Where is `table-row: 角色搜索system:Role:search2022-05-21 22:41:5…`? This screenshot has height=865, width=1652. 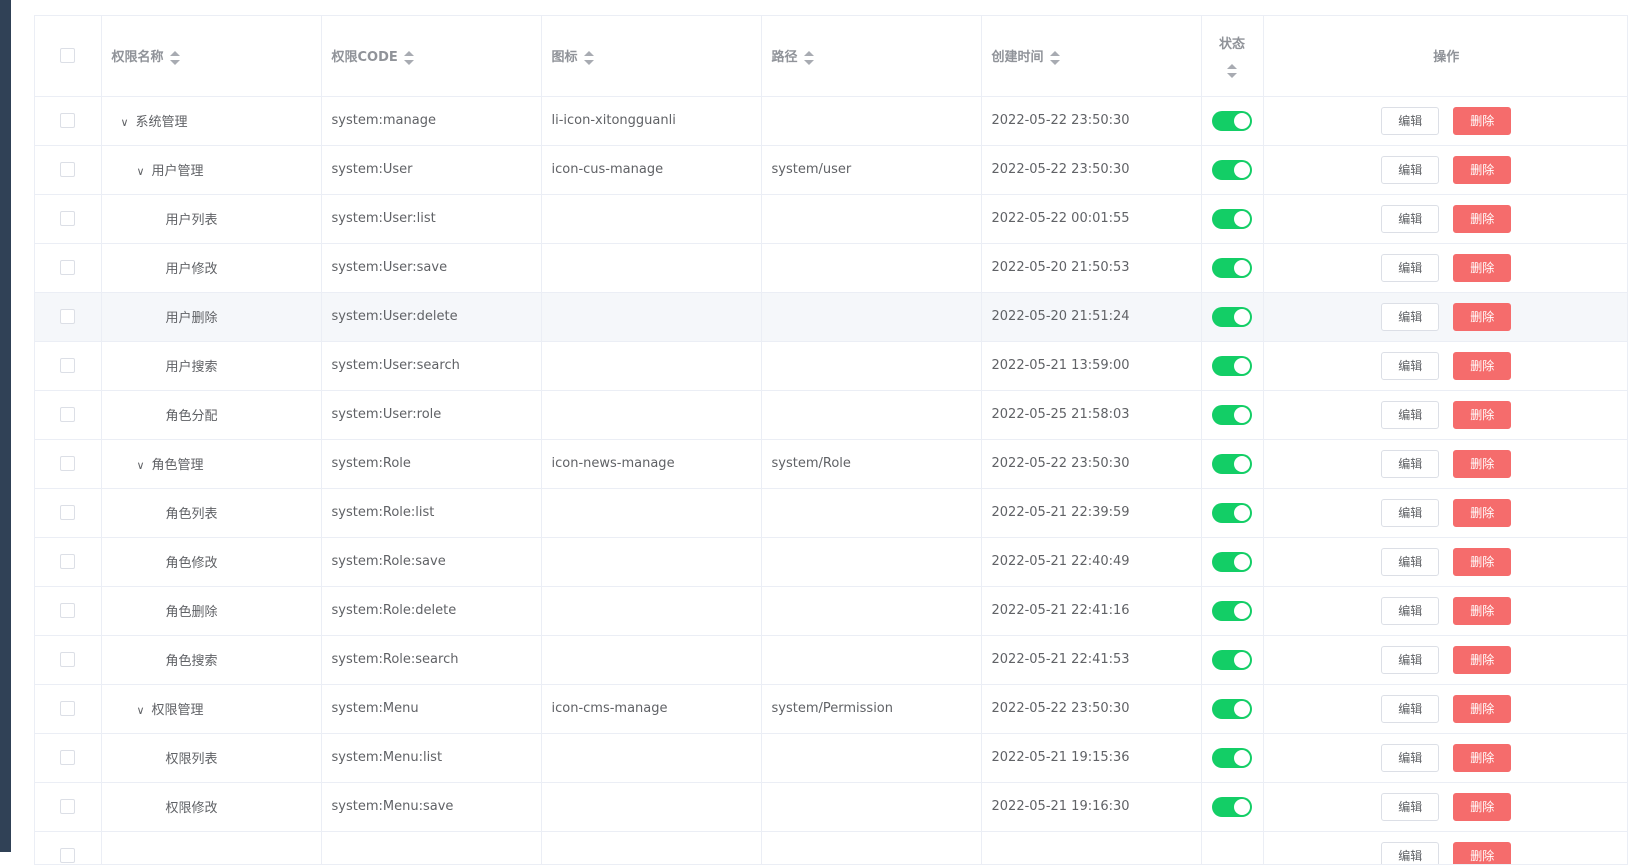
table-row: 角色搜索system:Role:search2022-05-21 22:41:5… is located at coordinates (831, 659).